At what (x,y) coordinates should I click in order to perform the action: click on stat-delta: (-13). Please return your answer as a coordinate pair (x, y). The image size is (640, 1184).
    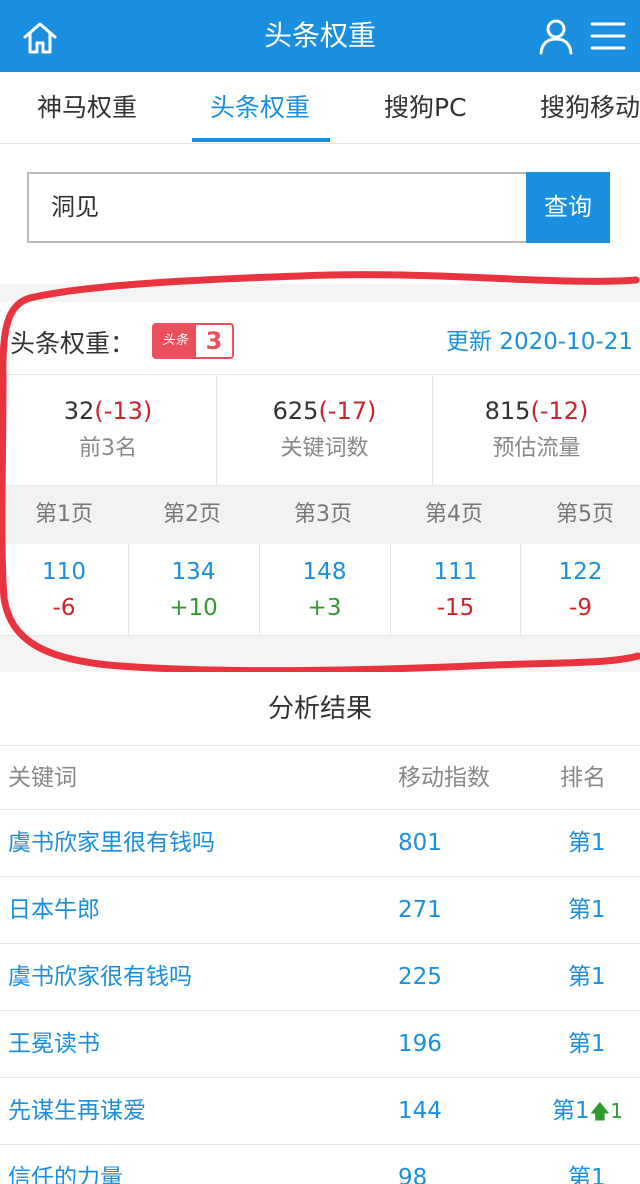
    Looking at the image, I should click on (123, 411).